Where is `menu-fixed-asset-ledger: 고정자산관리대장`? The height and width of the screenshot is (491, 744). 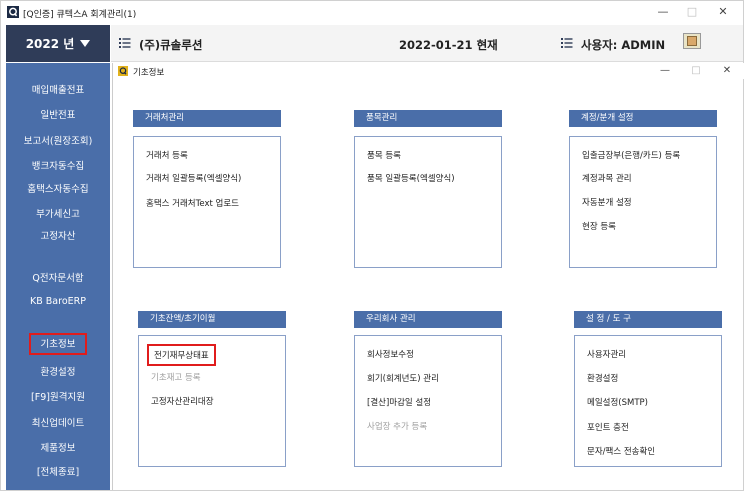
menu-fixed-asset-ledger: 고정자산관리대장 is located at coordinates (182, 401).